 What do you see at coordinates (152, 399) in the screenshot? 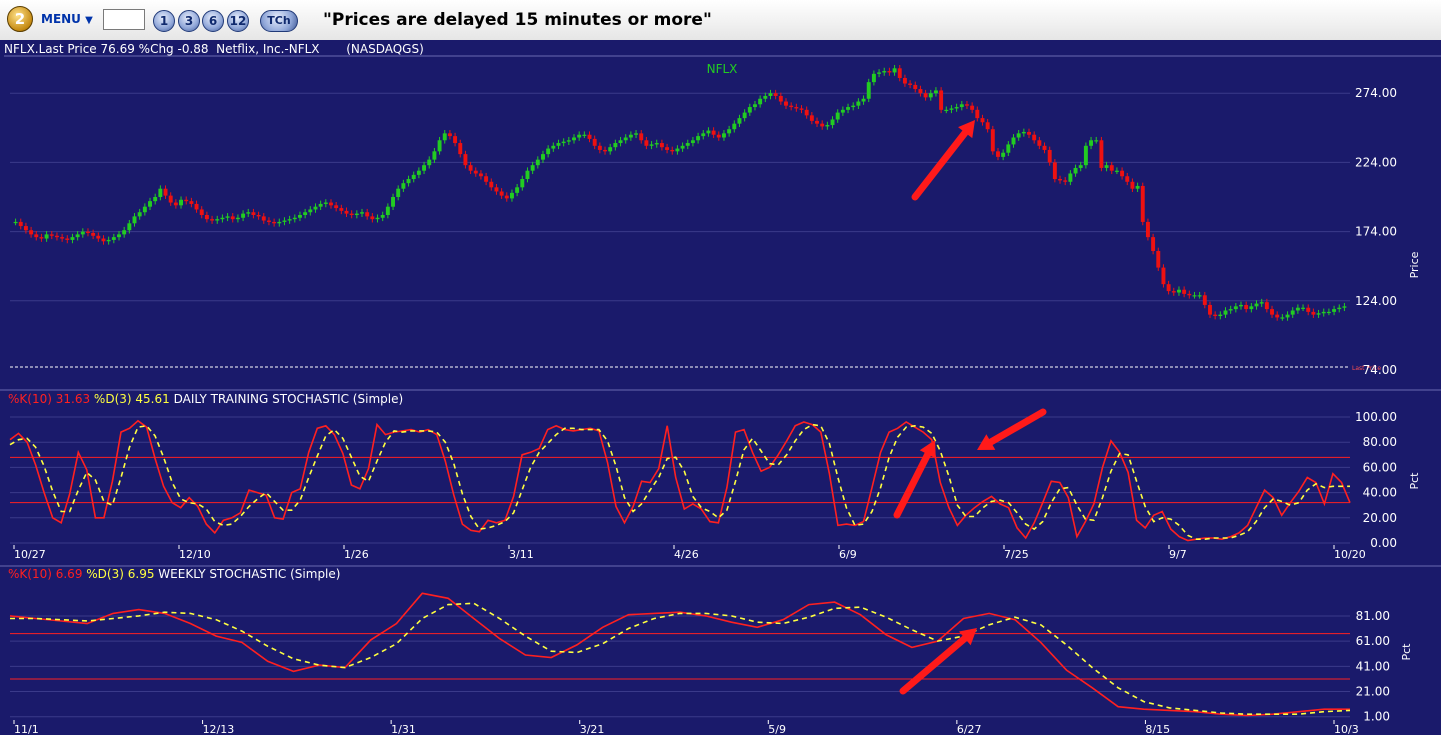
I see `daily-d-value: 45.61` at bounding box center [152, 399].